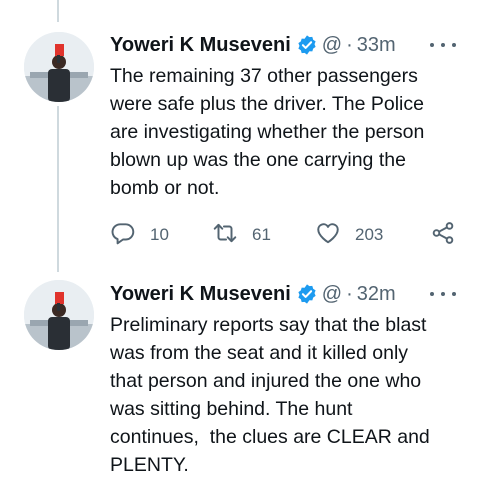 Image resolution: width=480 pixels, height=489 pixels. Describe the element at coordinates (225, 235) in the screenshot. I see `retweet-icon` at that location.